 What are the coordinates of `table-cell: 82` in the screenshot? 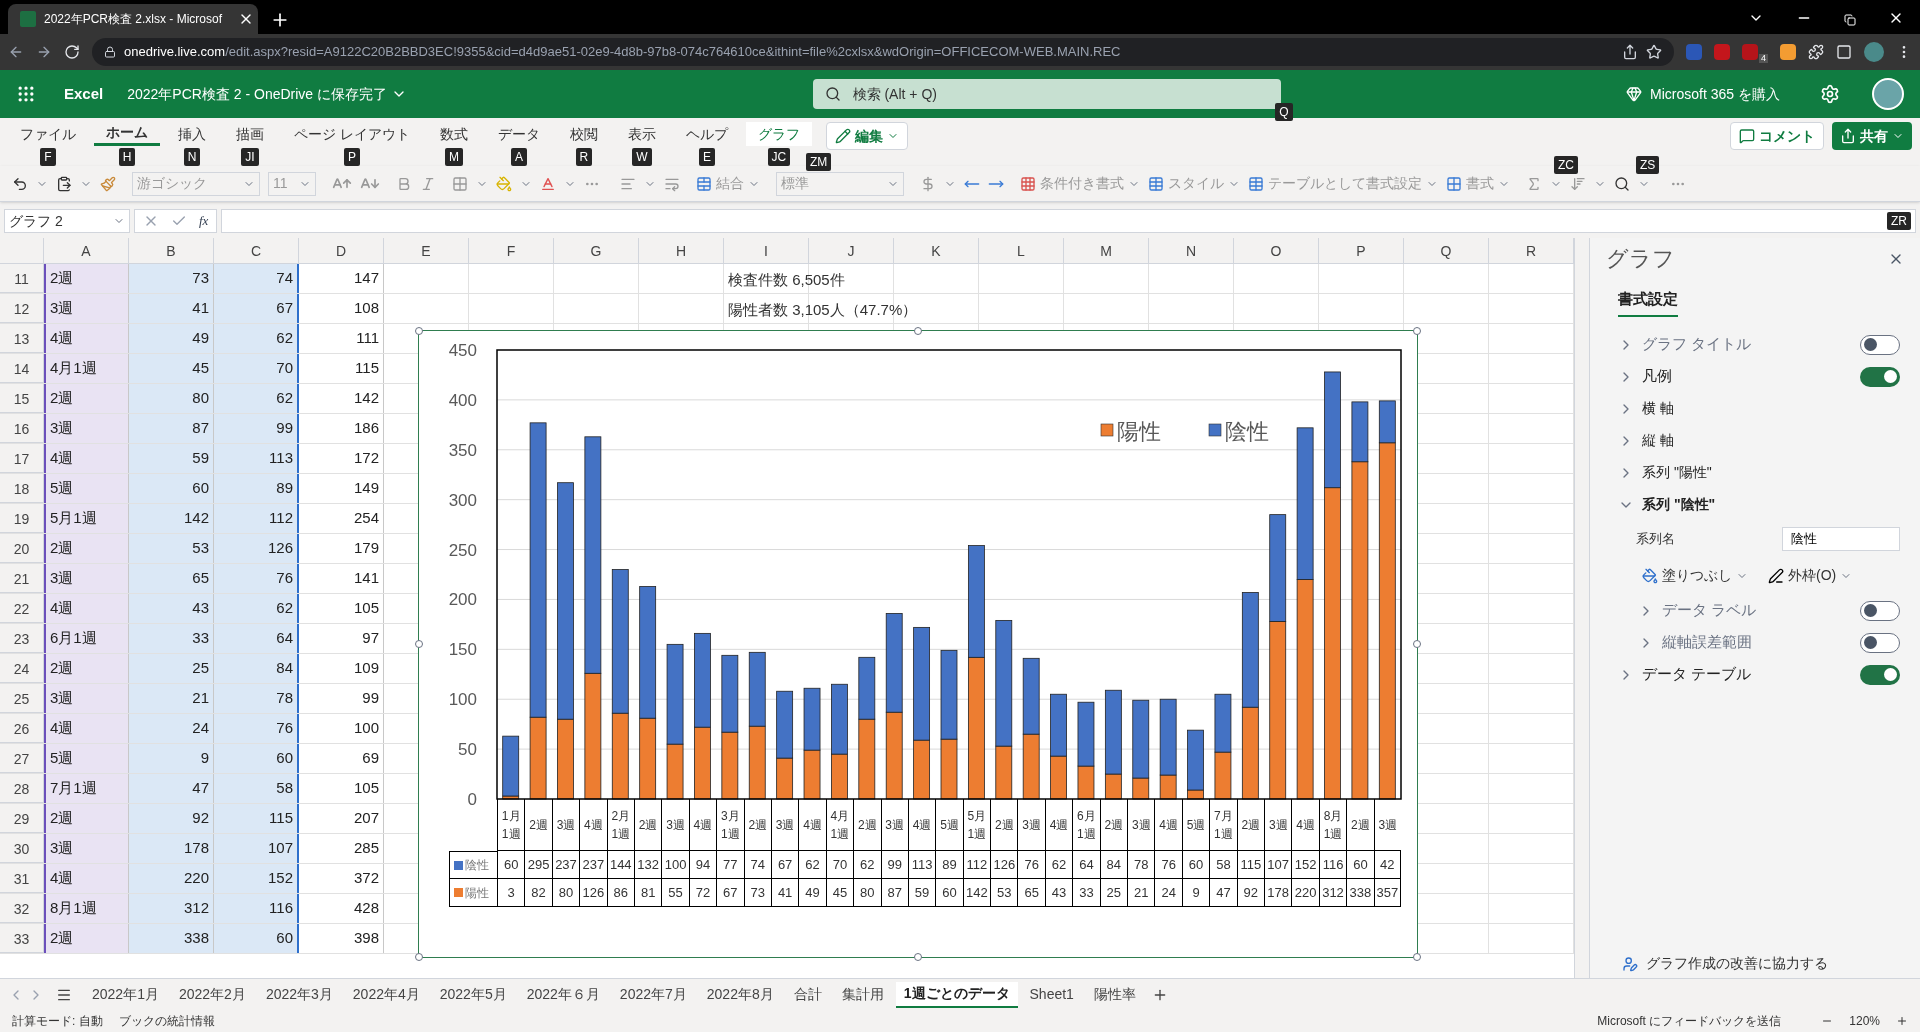 It's located at (538, 893).